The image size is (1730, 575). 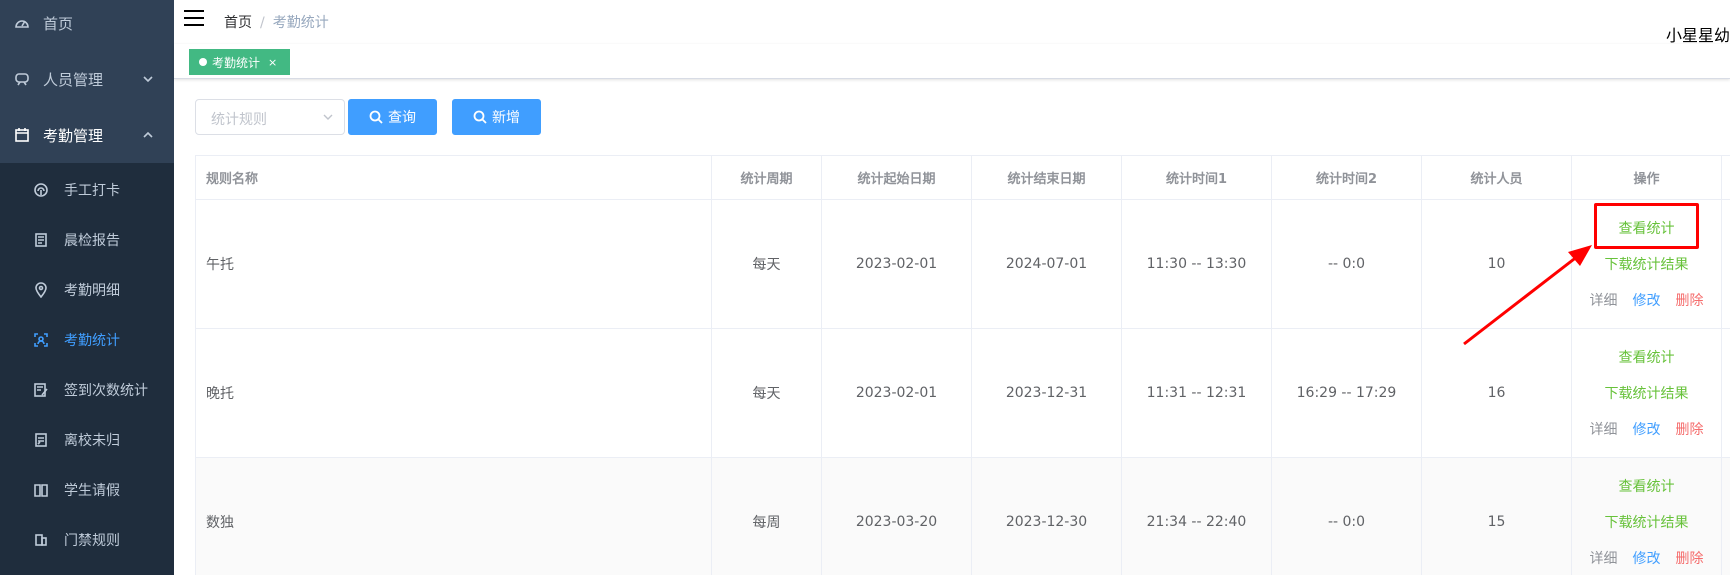 What do you see at coordinates (1347, 393) in the screenshot?
I see `cell-time2: 16:29 -- 17:29` at bounding box center [1347, 393].